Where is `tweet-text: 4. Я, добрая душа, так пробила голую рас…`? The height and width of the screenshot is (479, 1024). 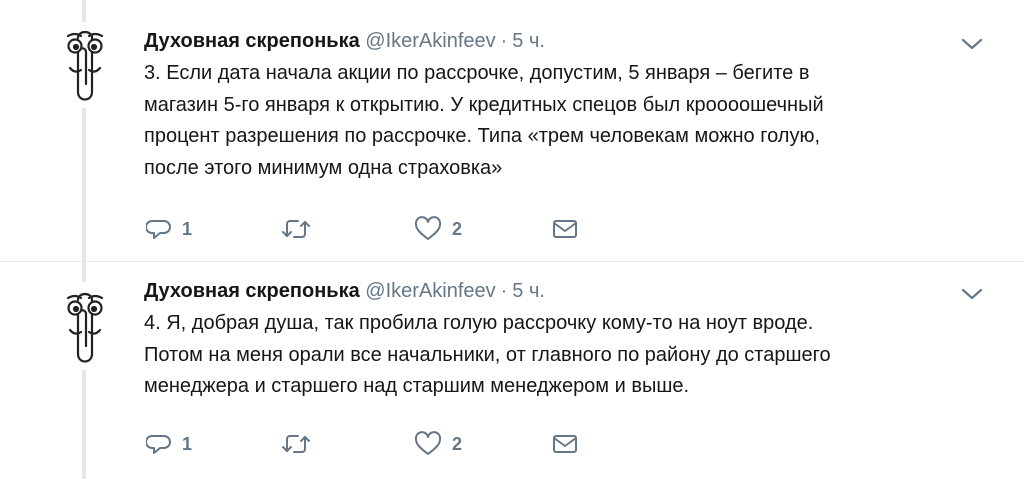
tweet-text: 4. Я, добрая душа, так пробила голую рас… is located at coordinates (487, 354).